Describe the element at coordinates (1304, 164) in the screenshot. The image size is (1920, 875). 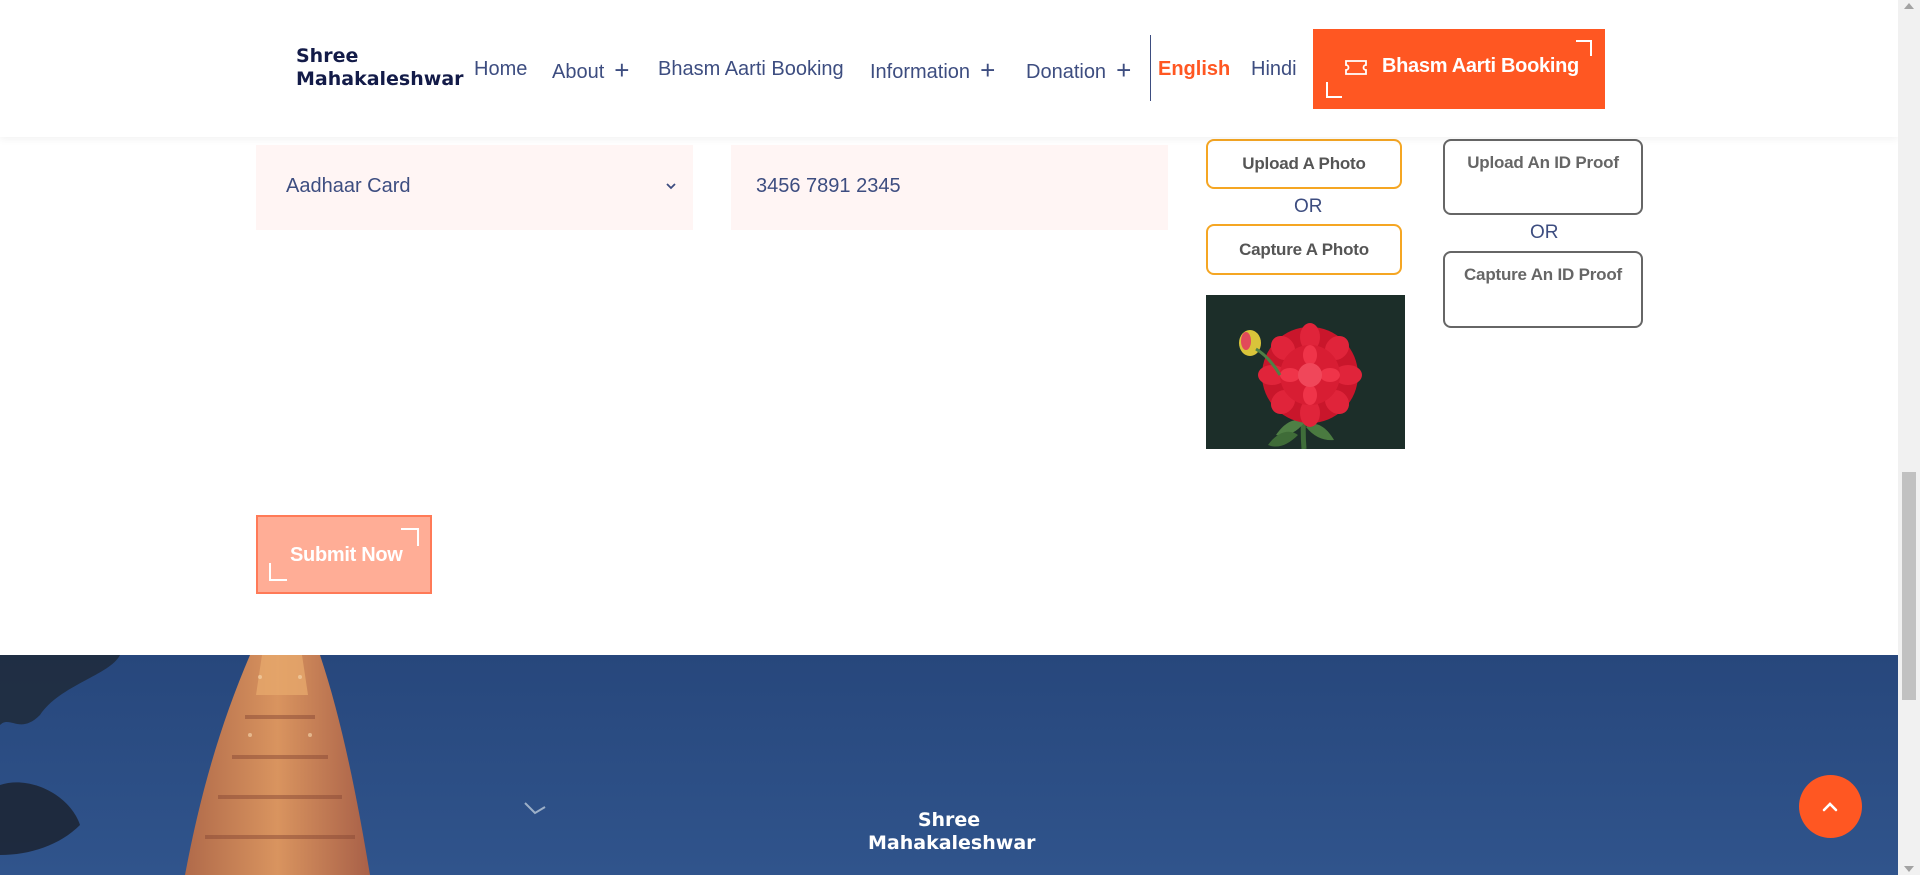
I see `upload-photo-button: Upload A Photo` at that location.